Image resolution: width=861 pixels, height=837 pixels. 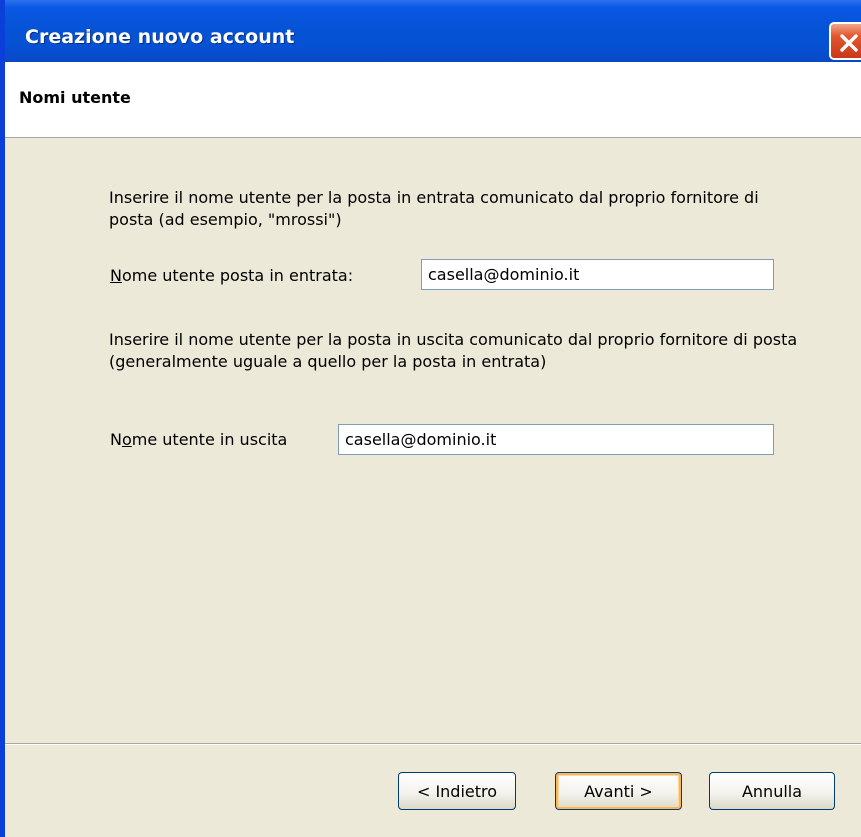 I want to click on wizard-header: Nomi utente, so click(x=433, y=100).